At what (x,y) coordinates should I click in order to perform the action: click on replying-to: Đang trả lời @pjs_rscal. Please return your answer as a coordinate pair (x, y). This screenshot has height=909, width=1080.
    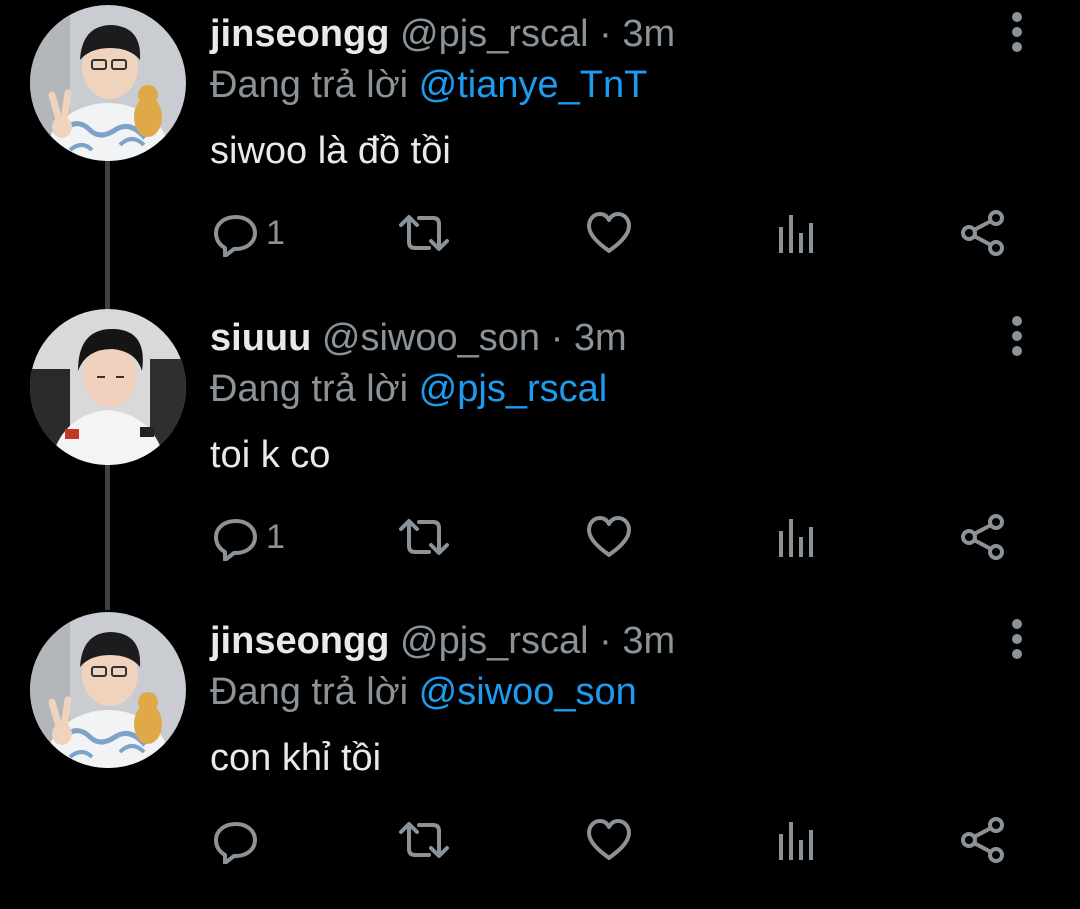
    Looking at the image, I should click on (408, 389).